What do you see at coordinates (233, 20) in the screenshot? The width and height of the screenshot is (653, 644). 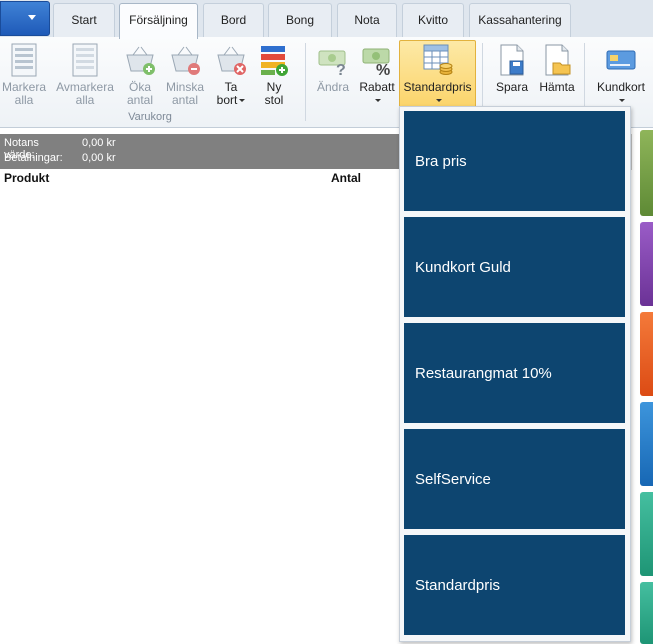 I see `tab-bord: Bord` at bounding box center [233, 20].